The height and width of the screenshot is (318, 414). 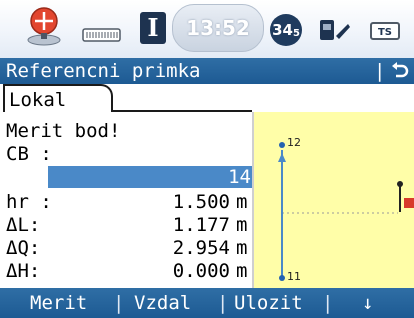 I want to click on hr-unit: m, so click(x=242, y=202).